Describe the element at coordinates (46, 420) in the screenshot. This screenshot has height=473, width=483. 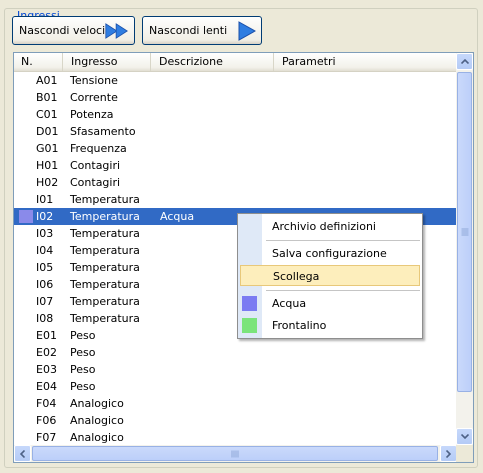
I see `cell-n: F06` at that location.